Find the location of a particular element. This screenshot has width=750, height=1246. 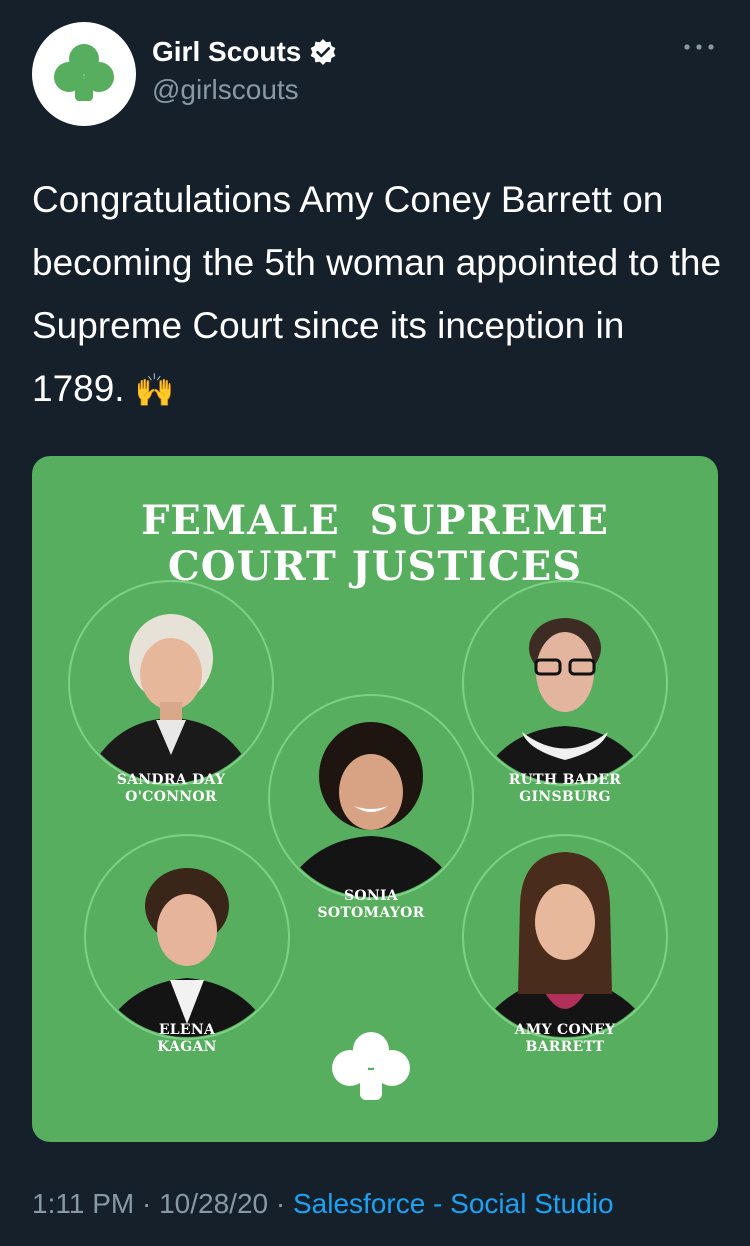

justice-name-line1: ELENA is located at coordinates (187, 1030).